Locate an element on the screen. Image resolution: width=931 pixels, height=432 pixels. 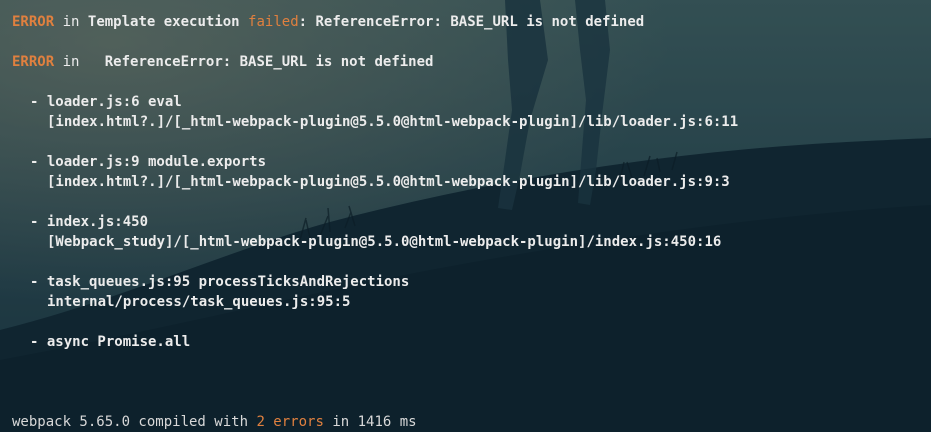
stack-frame-label: - async Promise.all is located at coordinates (110, 342).